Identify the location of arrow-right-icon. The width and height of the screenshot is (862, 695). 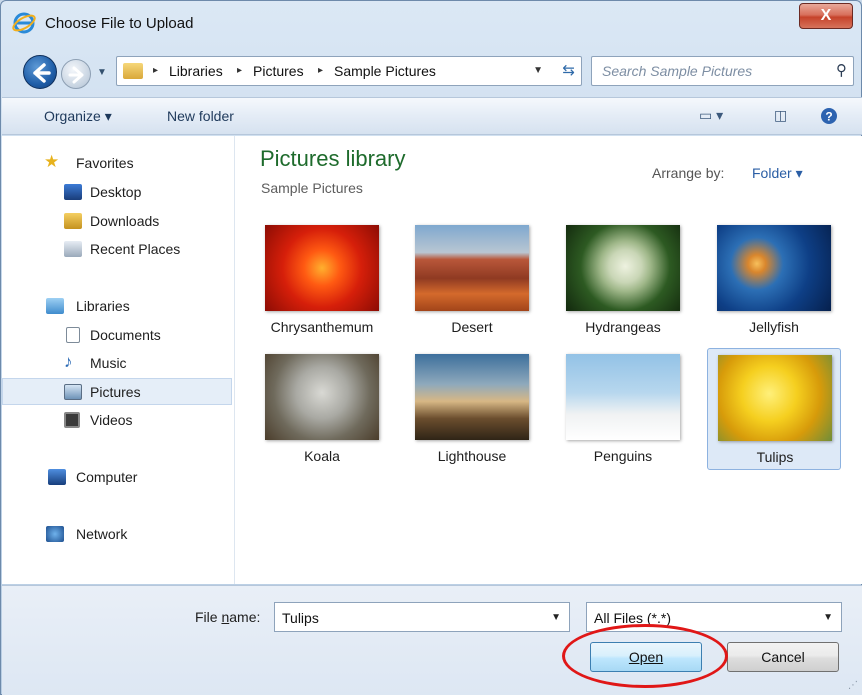
(76, 75).